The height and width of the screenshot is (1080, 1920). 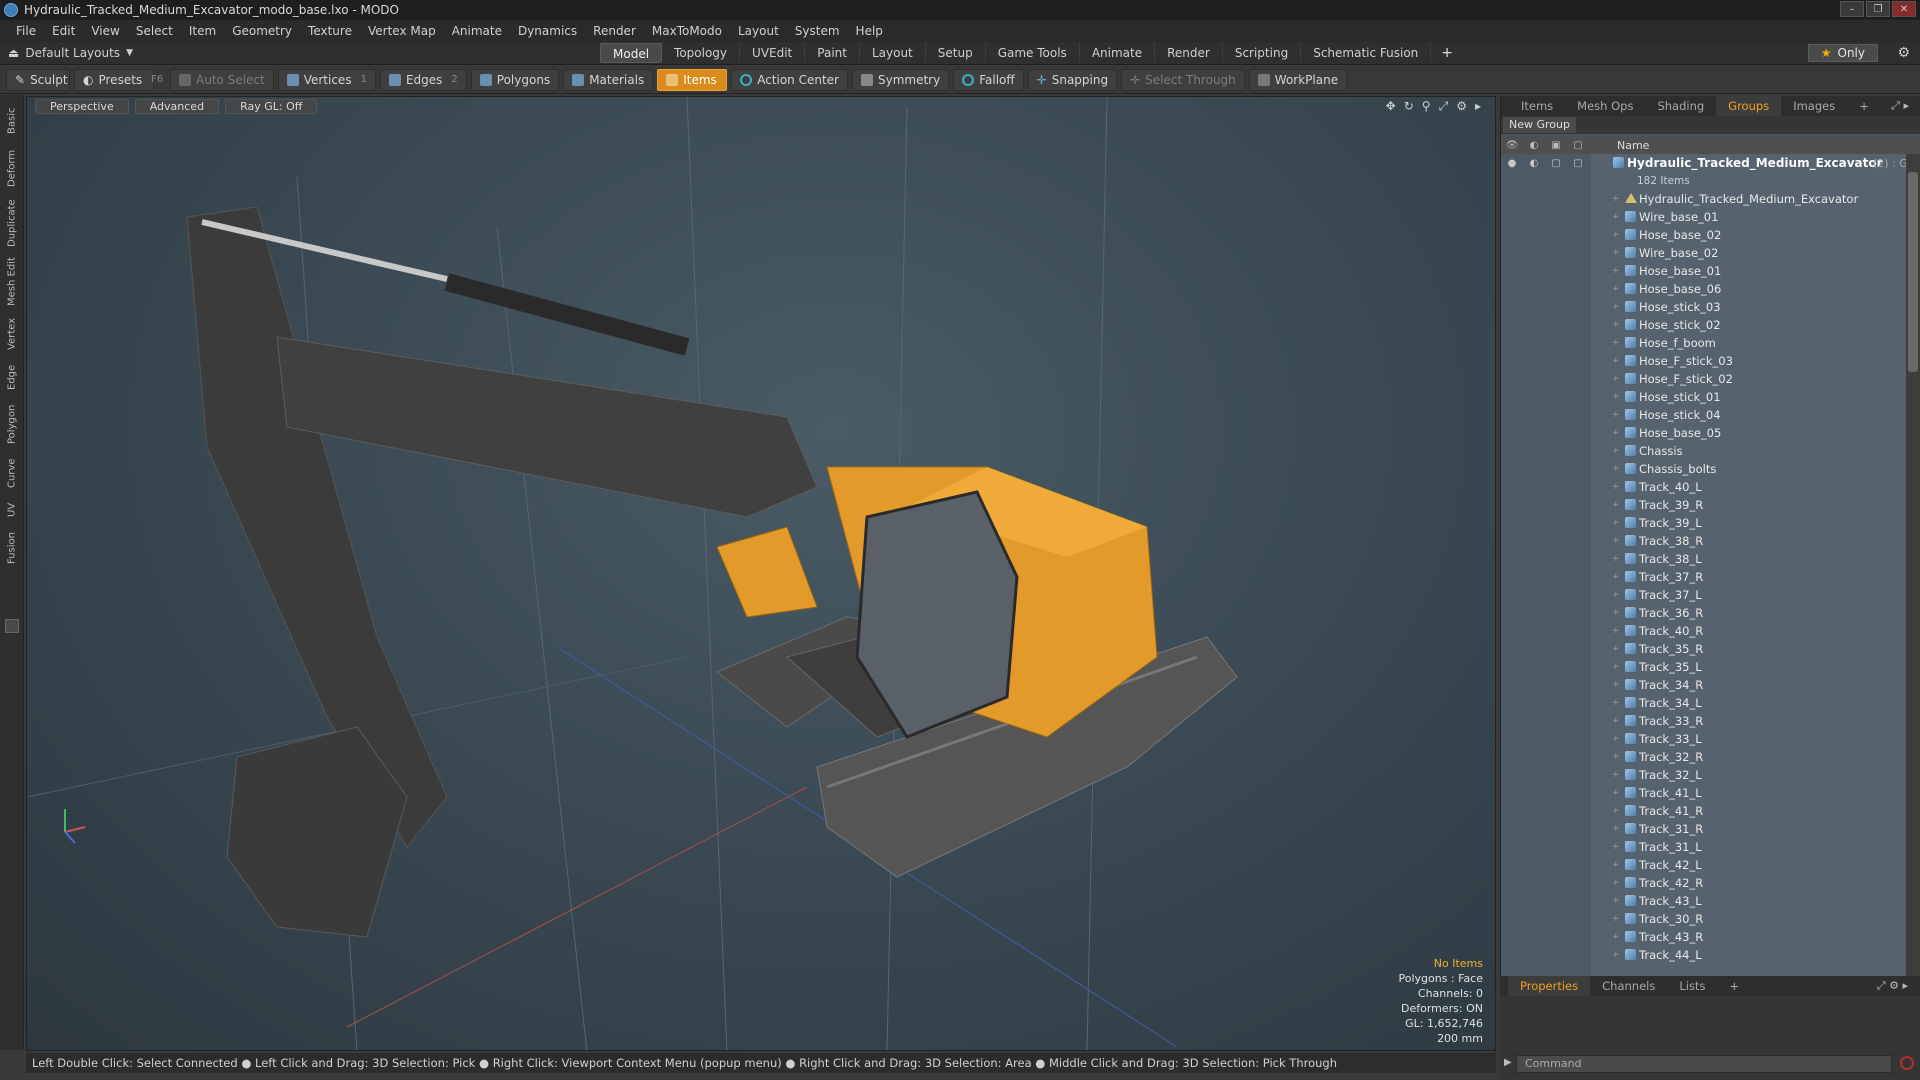 What do you see at coordinates (118, 79) in the screenshot?
I see `presets-button: ◐ Presets F6` at bounding box center [118, 79].